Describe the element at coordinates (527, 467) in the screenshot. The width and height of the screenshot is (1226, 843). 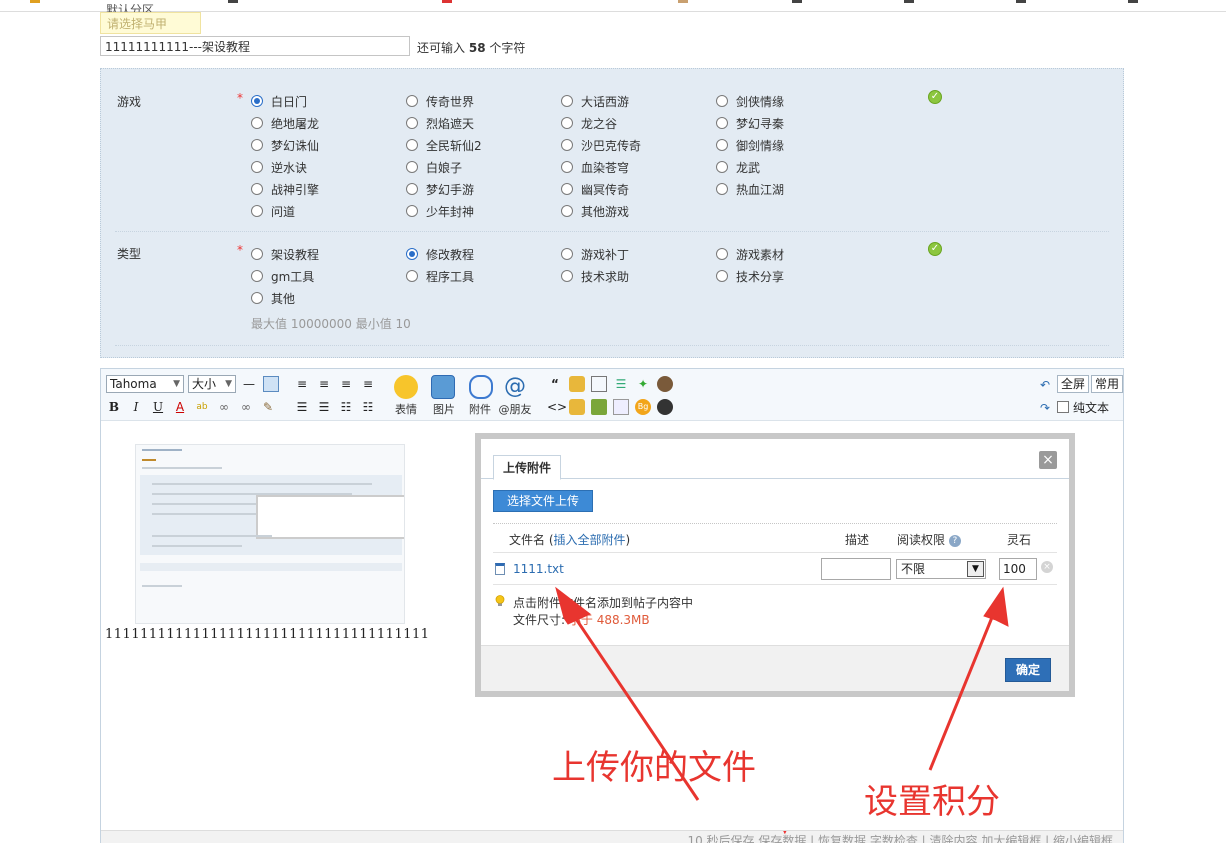
I see `tab-upload-attachment: 上传附件` at that location.